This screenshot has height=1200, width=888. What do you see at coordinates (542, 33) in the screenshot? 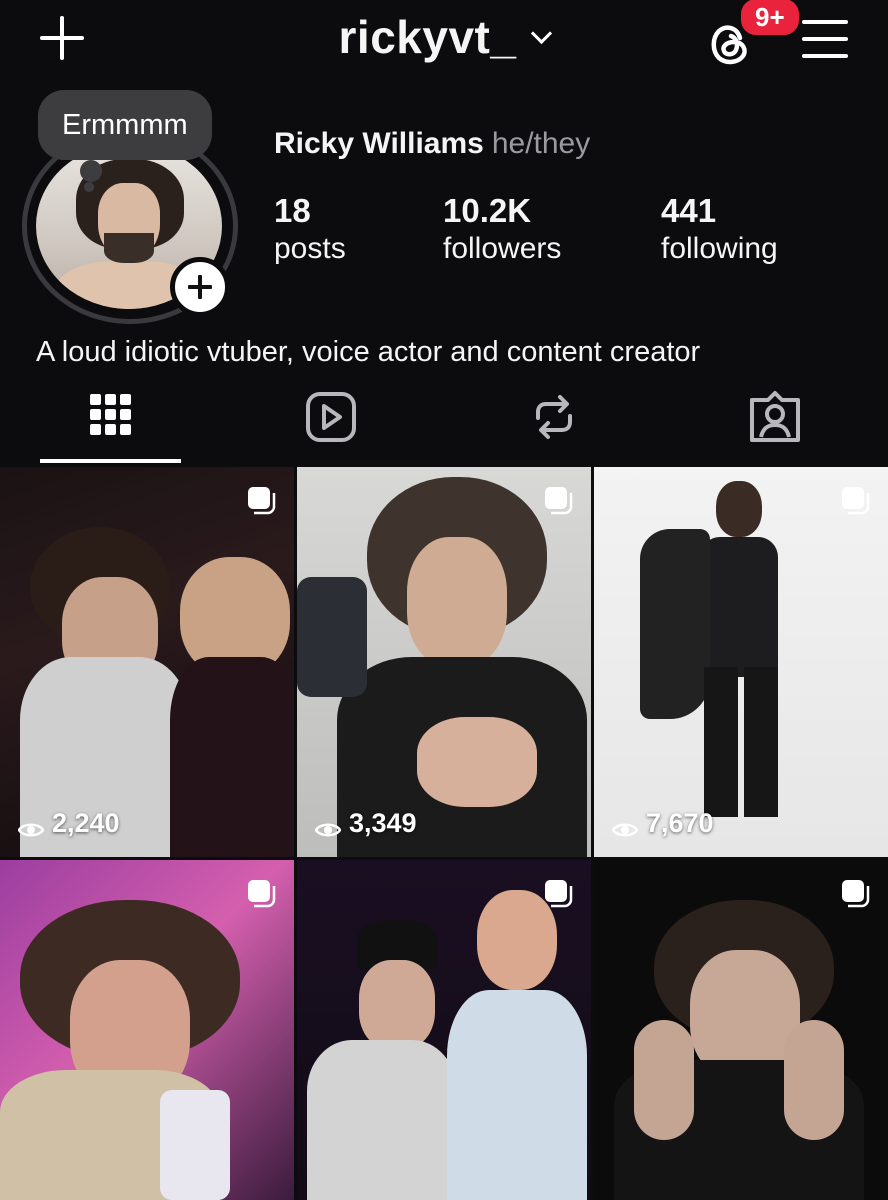
I see `chevron-down-icon` at bounding box center [542, 33].